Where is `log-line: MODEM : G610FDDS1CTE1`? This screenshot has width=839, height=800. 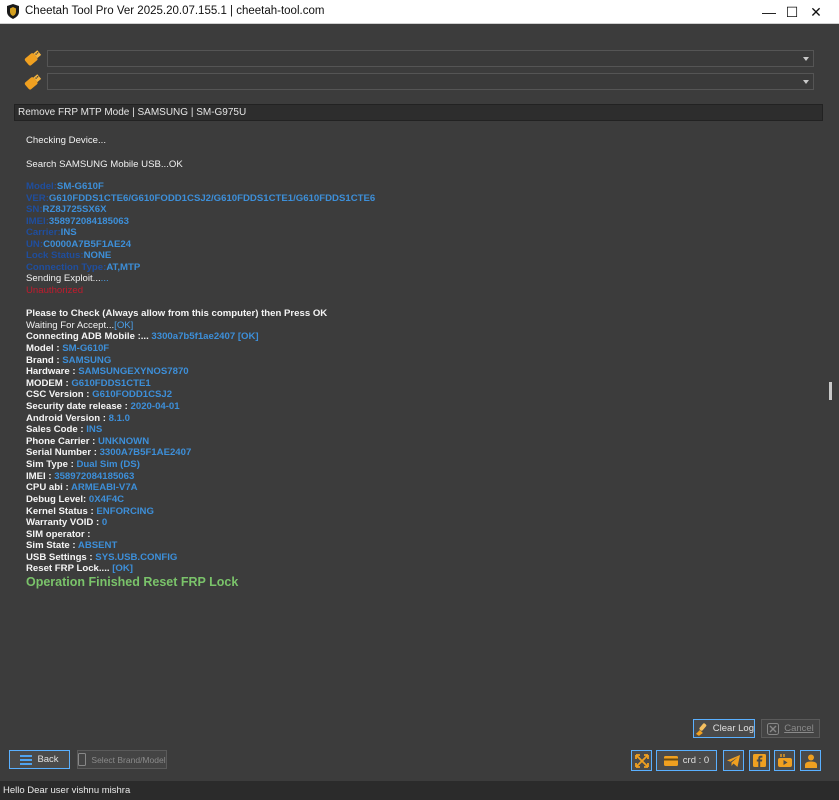
log-line: MODEM : G610FDDS1CTE1 is located at coordinates (88, 383).